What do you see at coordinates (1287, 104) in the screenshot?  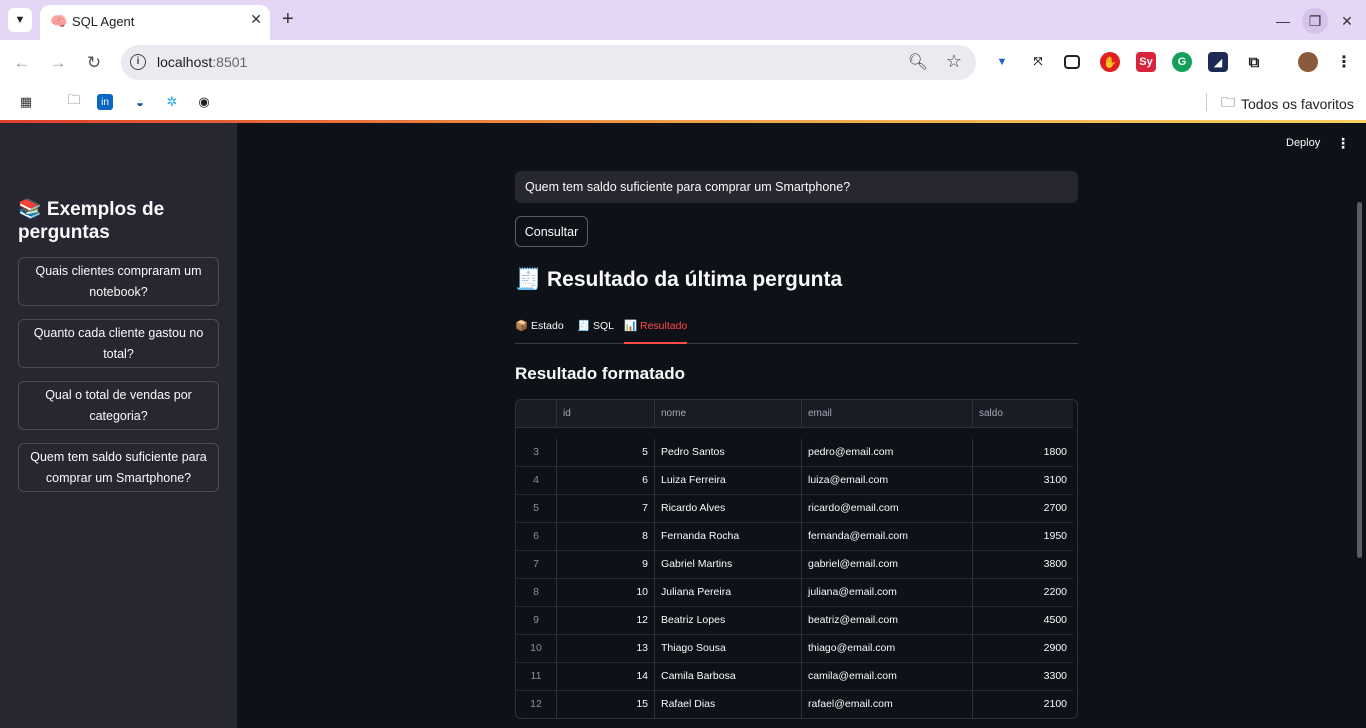 I see `all-bookmarks-folder: 🗀 Todos os favoritos` at bounding box center [1287, 104].